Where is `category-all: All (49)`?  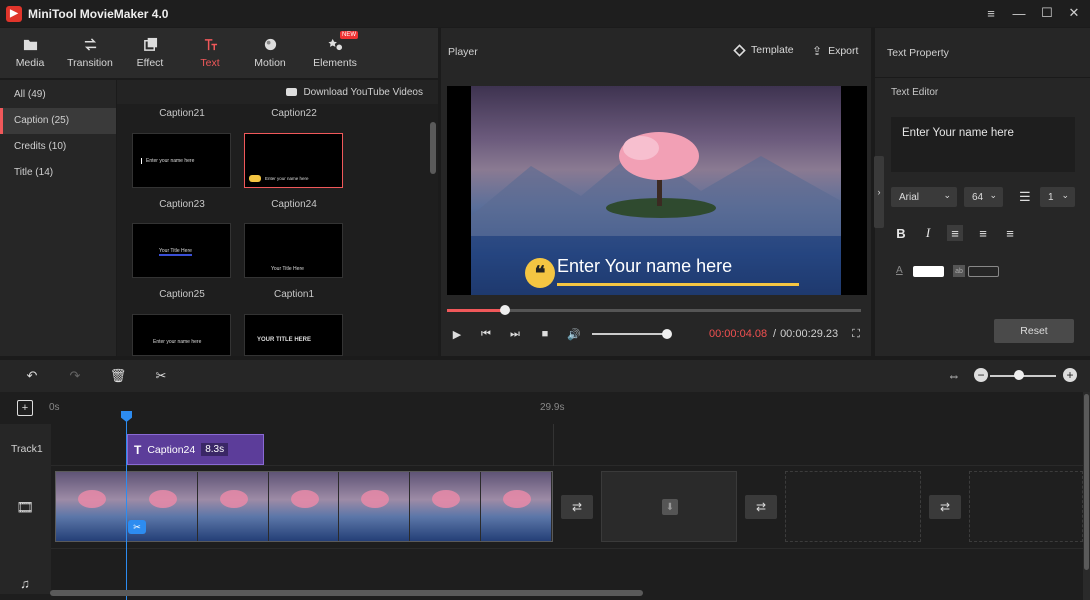 category-all: All (49) is located at coordinates (58, 95).